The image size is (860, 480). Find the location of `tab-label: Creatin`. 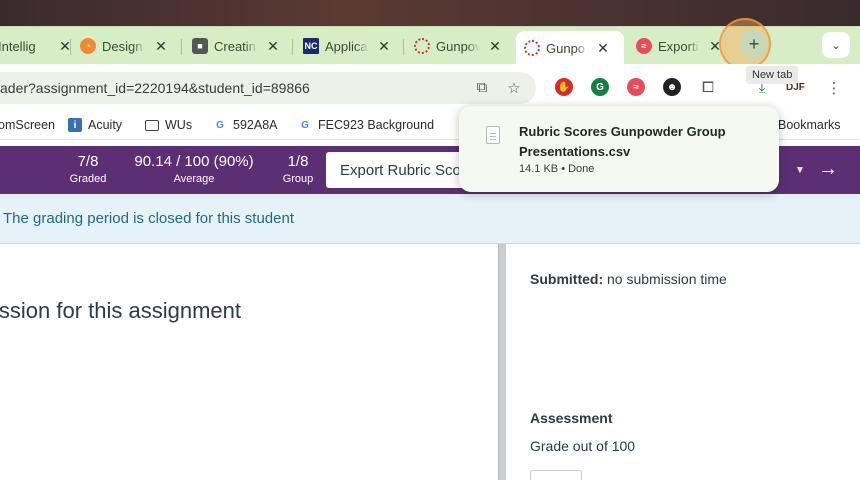

tab-label: Creatin is located at coordinates (235, 46).